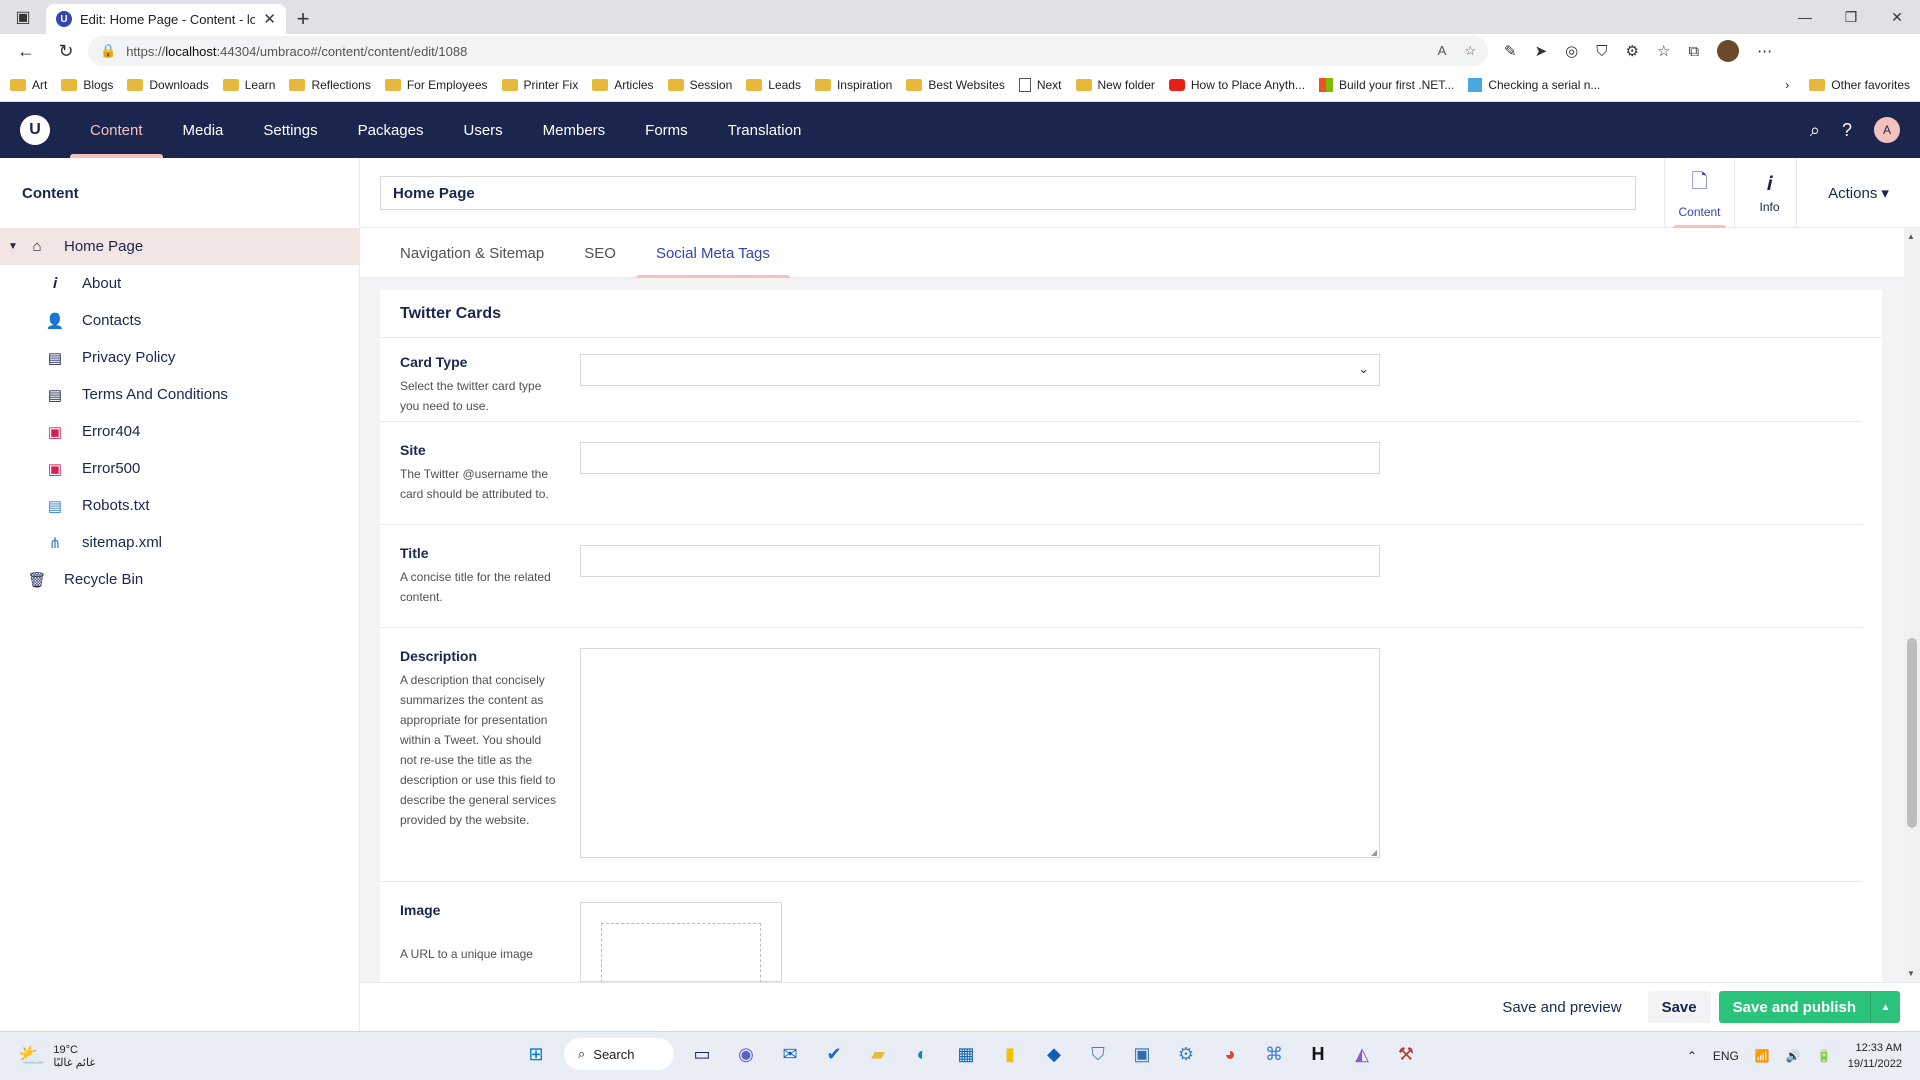 The image size is (1920, 1080). I want to click on edge-icon: ◐, so click(922, 1054).